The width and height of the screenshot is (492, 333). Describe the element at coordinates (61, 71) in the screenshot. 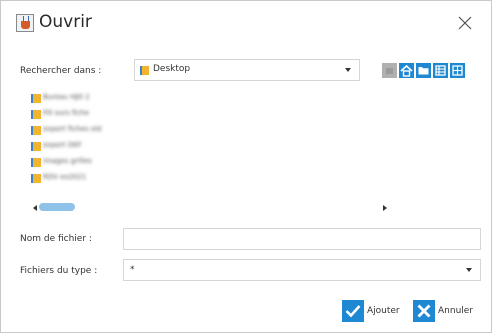

I see `look-in-label: Rechercher dans :` at that location.